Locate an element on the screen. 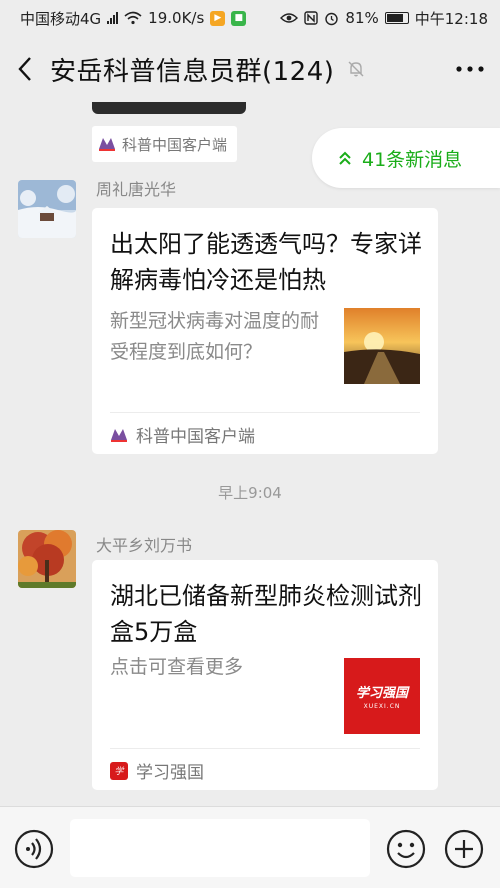 The height and width of the screenshot is (888, 500). avatar-snow-cabin-image is located at coordinates (47, 209).